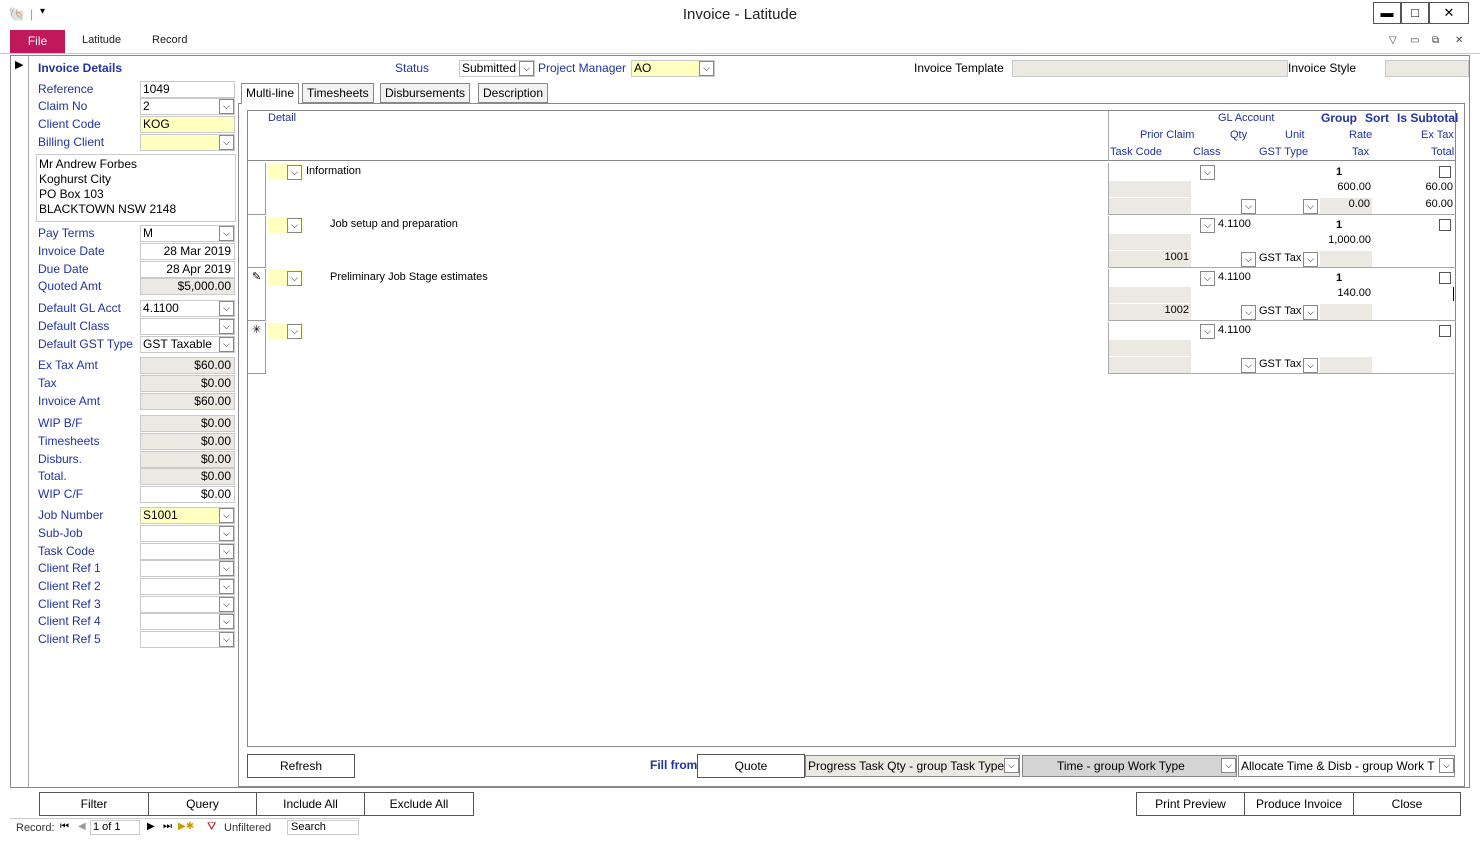  Describe the element at coordinates (513, 93) in the screenshot. I see `tab-description: Description` at that location.